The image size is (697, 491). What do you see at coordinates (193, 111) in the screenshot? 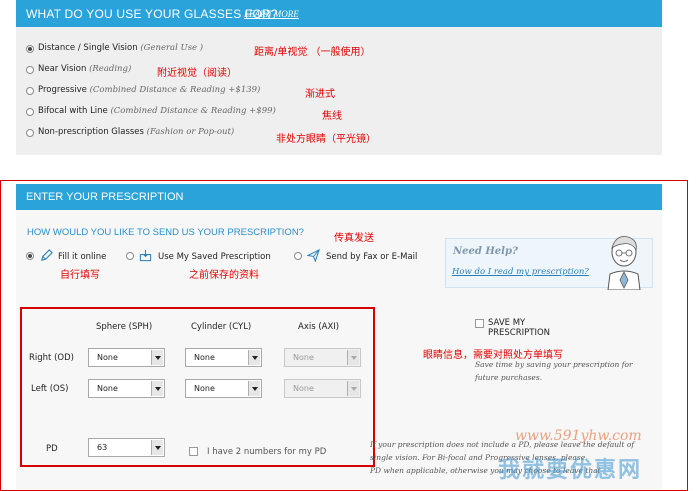
I see `option-note: (Combined Distance & Reading +$99)` at bounding box center [193, 111].